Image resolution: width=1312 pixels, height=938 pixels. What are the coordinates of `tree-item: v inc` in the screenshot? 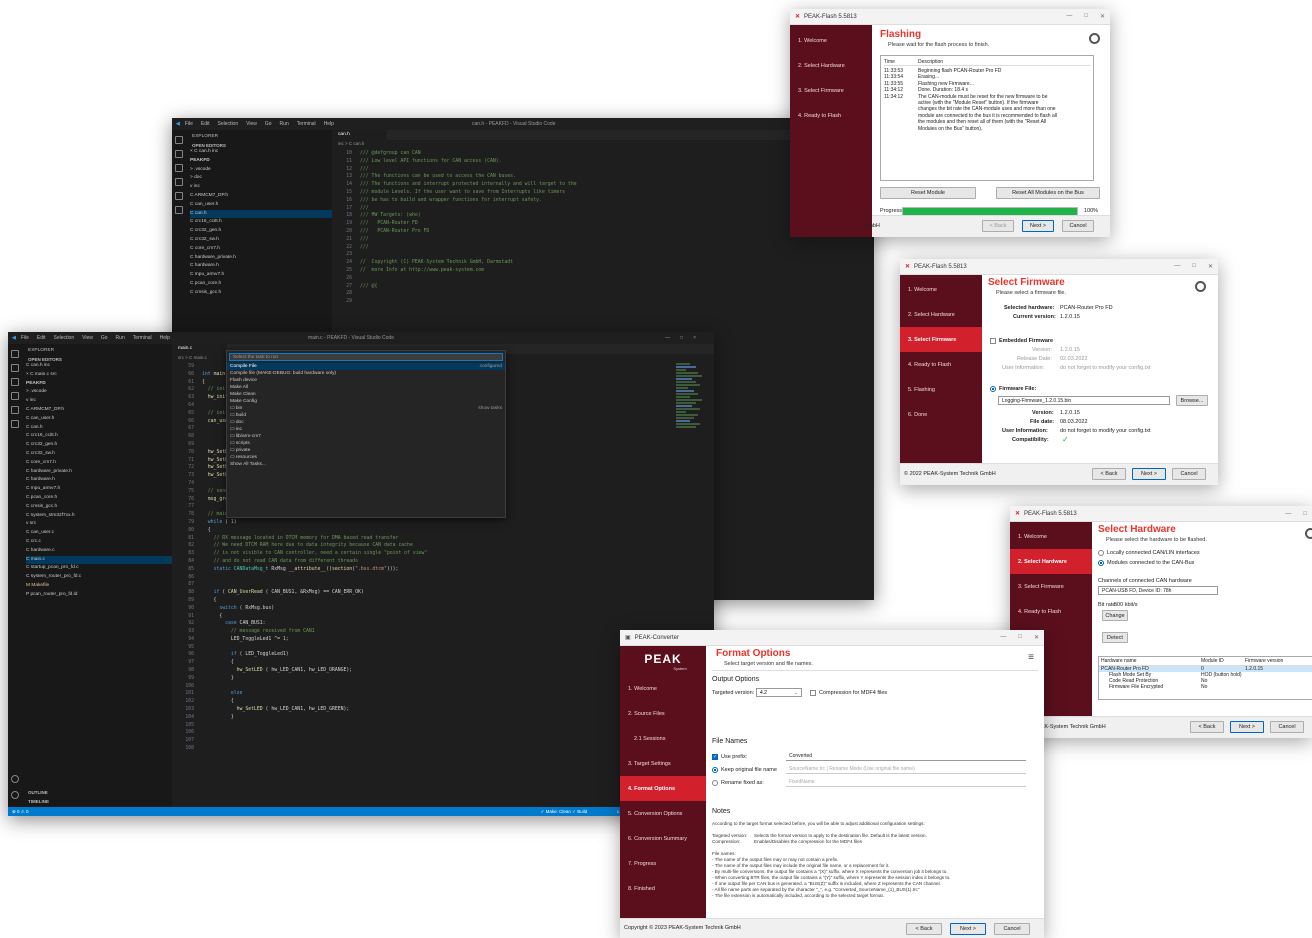 It's located at (99, 401).